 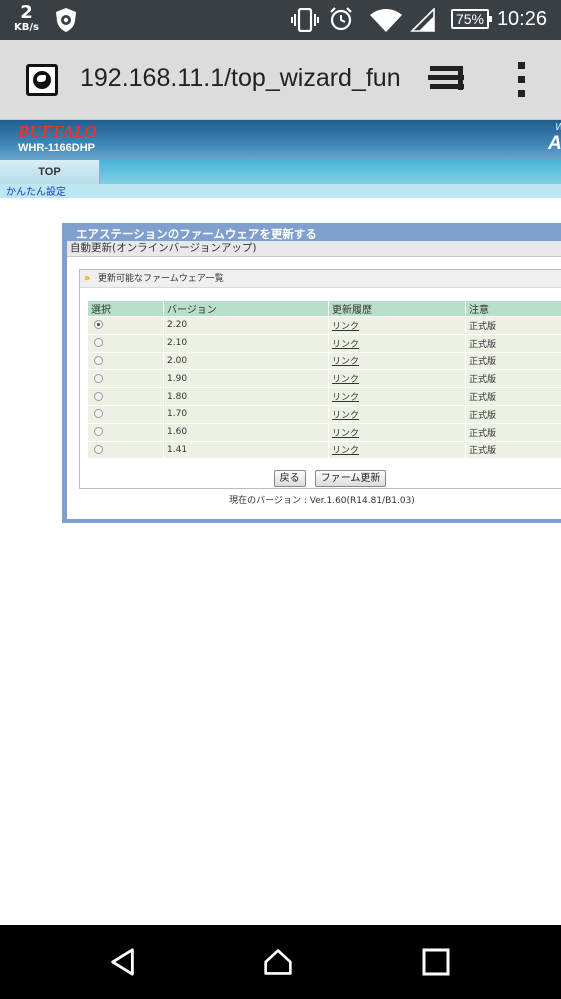 What do you see at coordinates (246, 379) in the screenshot?
I see `version-cell: 1.90` at bounding box center [246, 379].